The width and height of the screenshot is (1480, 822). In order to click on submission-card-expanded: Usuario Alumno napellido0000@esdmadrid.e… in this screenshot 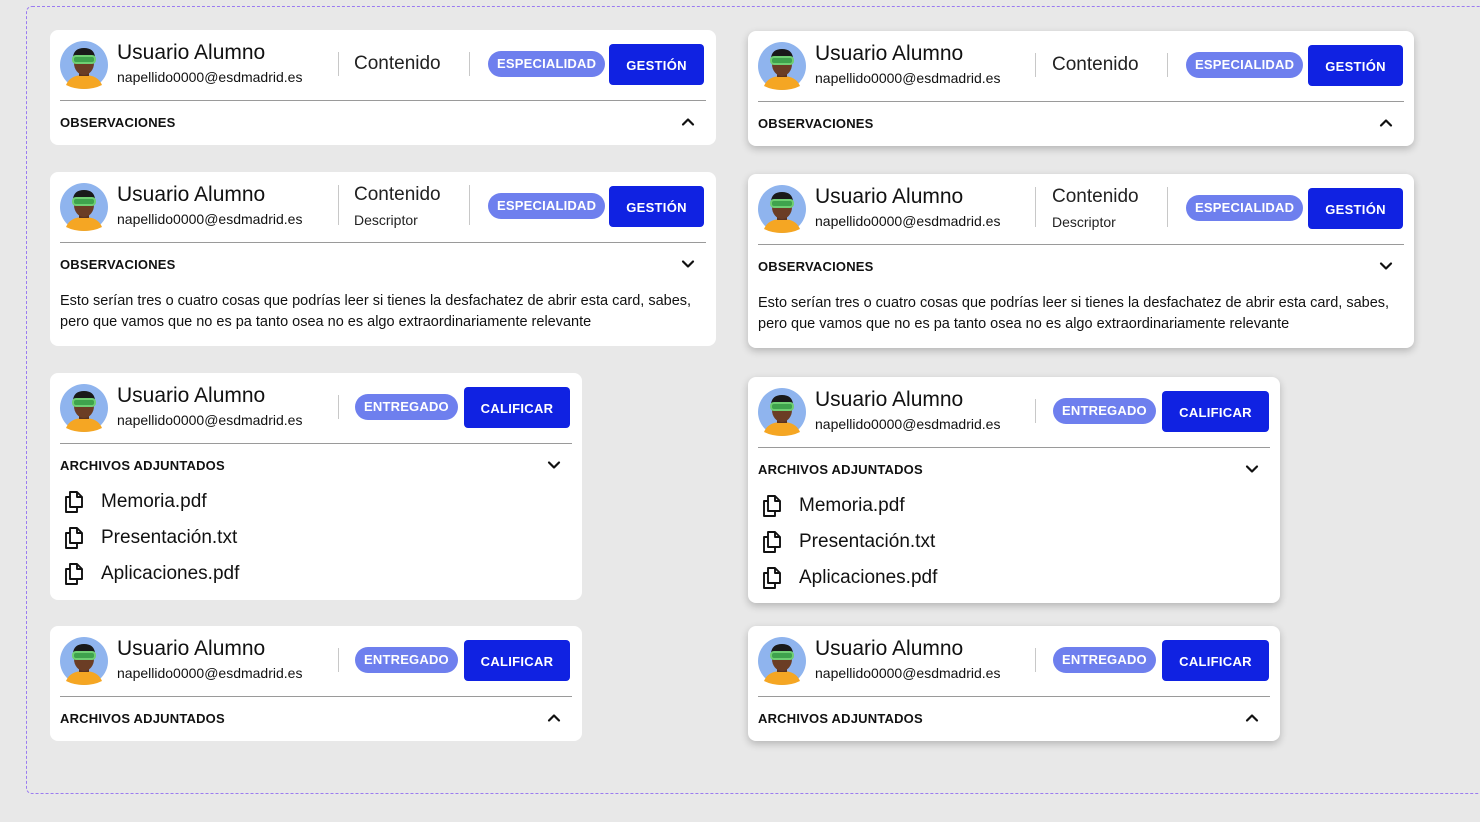, I will do `click(316, 486)`.